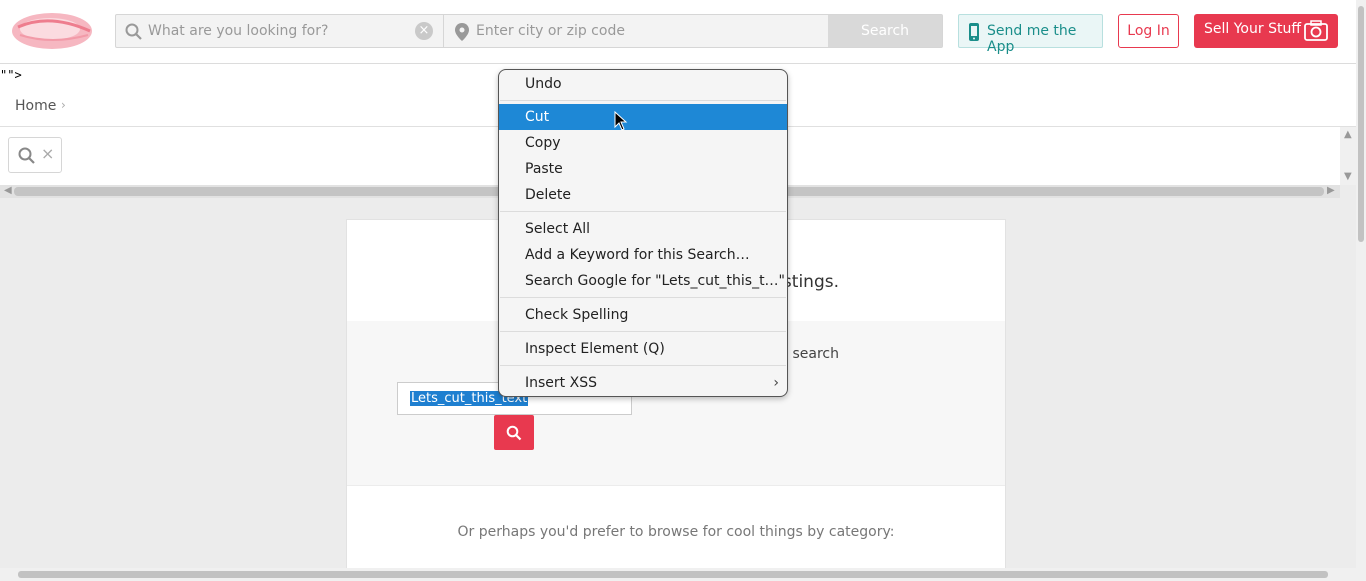 This screenshot has height=581, width=1366. Describe the element at coordinates (595, 349) in the screenshot. I see `menu-label: Inspect Element (Q)` at that location.